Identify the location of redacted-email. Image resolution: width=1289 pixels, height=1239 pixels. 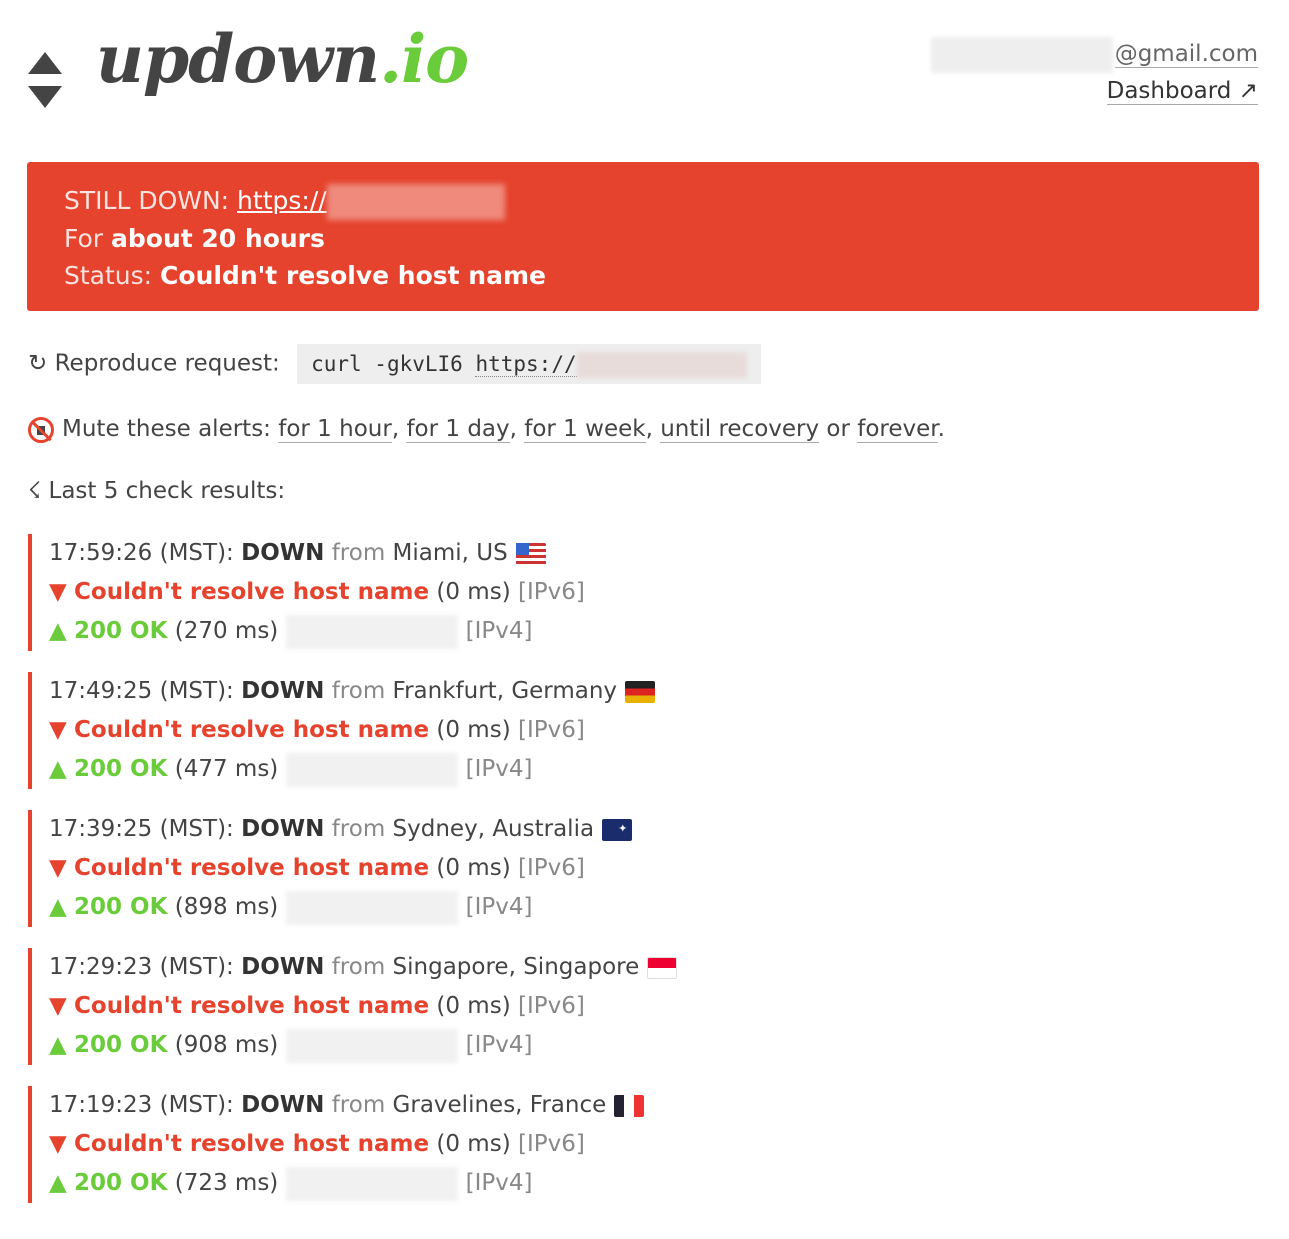
(1021, 54).